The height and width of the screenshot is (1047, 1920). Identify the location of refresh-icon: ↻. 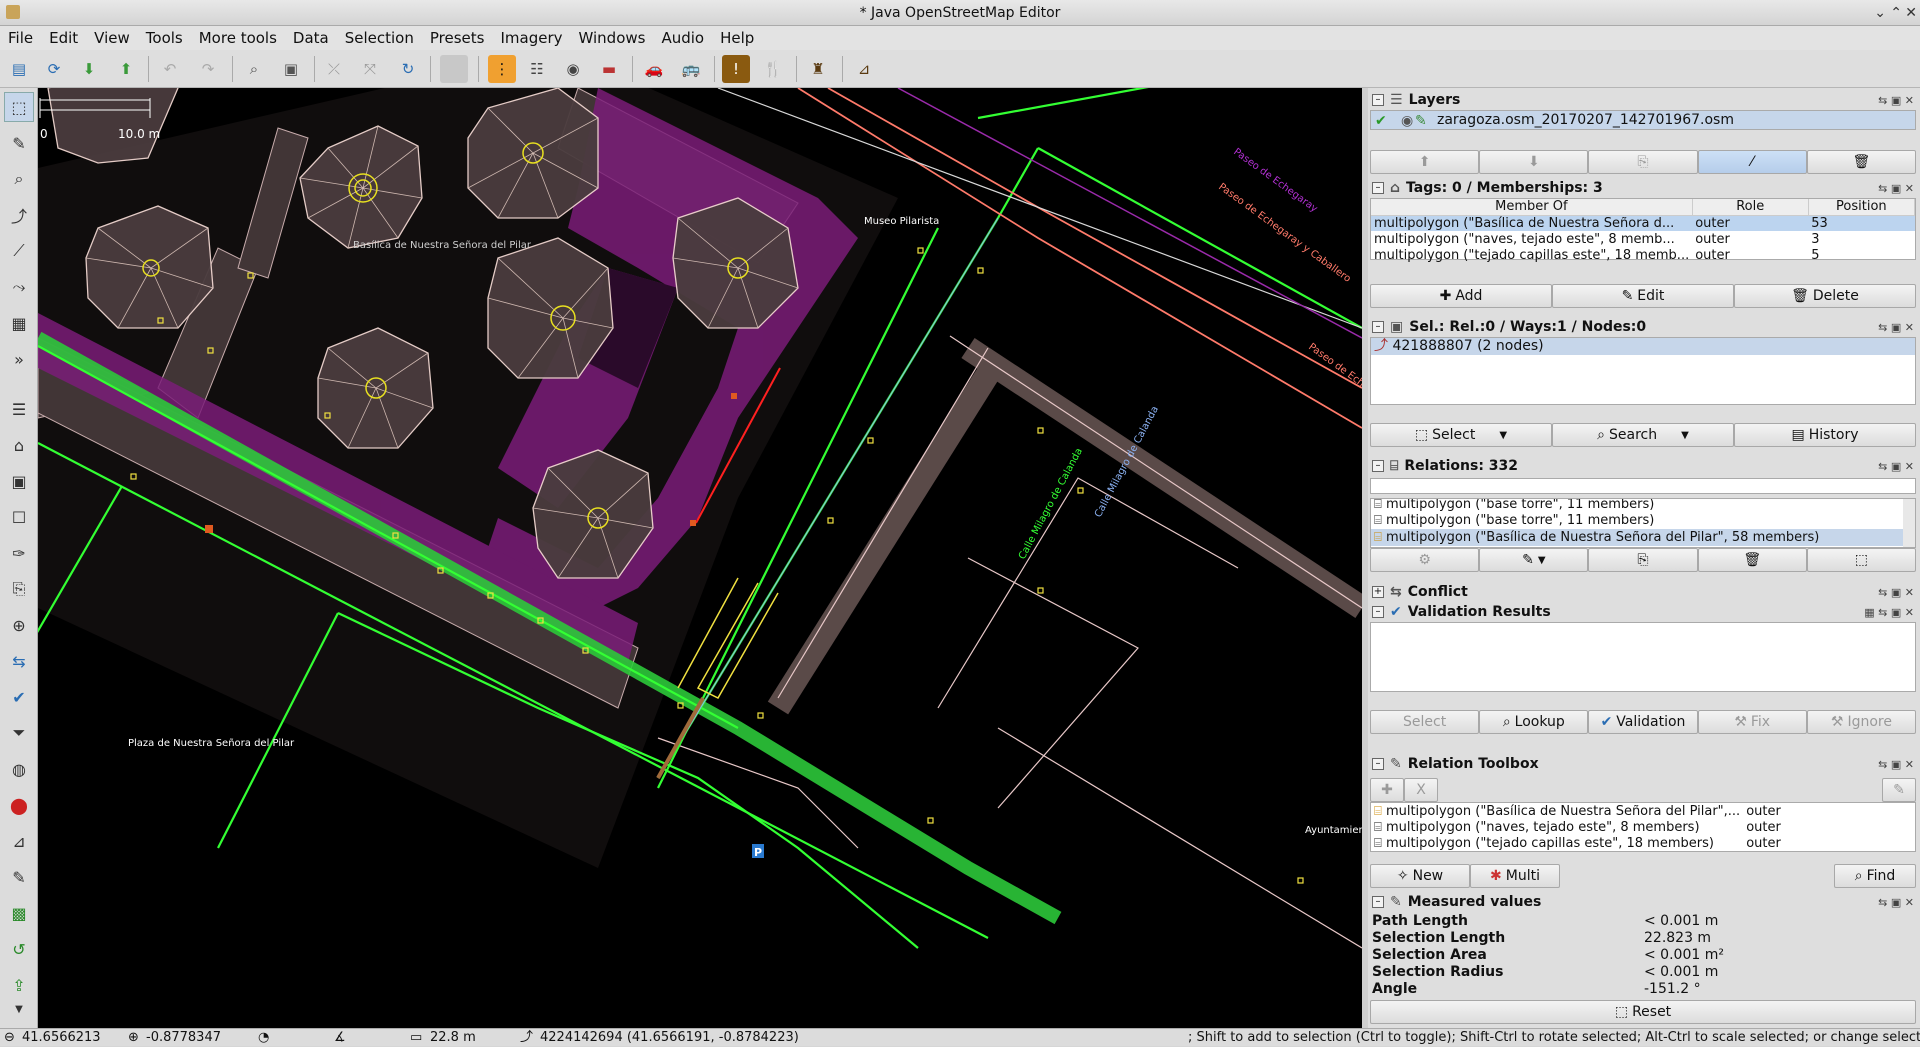
(408, 69).